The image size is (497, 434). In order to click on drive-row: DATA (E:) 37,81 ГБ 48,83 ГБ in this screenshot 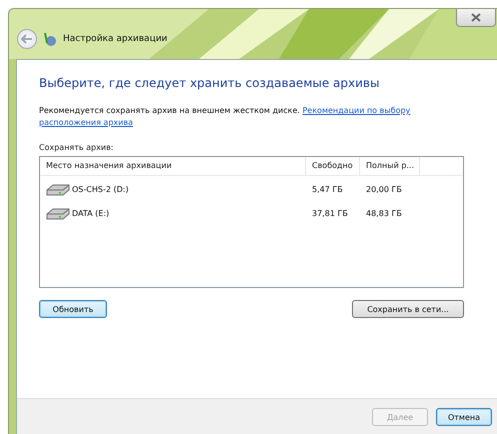, I will do `click(251, 213)`.